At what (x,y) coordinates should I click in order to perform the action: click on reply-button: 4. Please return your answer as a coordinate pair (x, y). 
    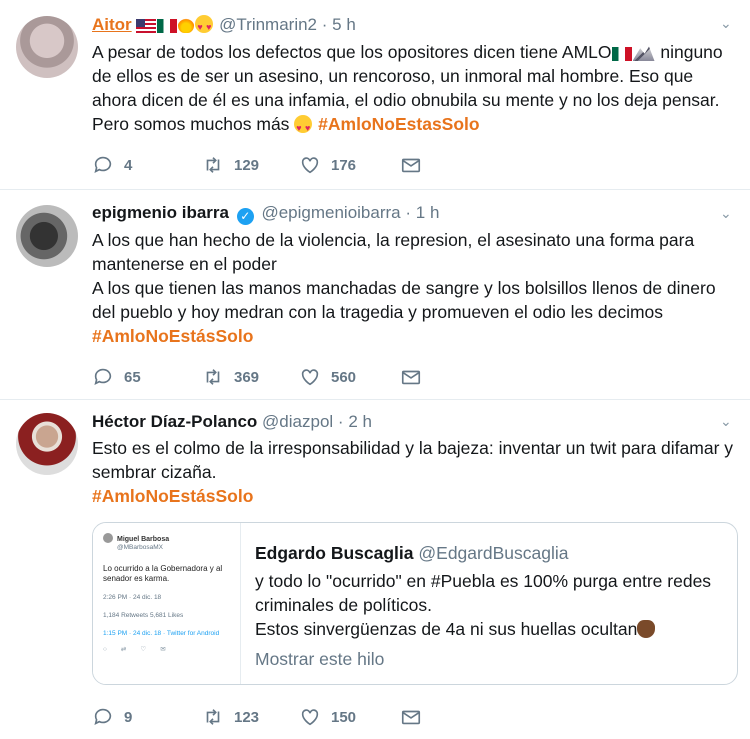
    Looking at the image, I should click on (112, 165).